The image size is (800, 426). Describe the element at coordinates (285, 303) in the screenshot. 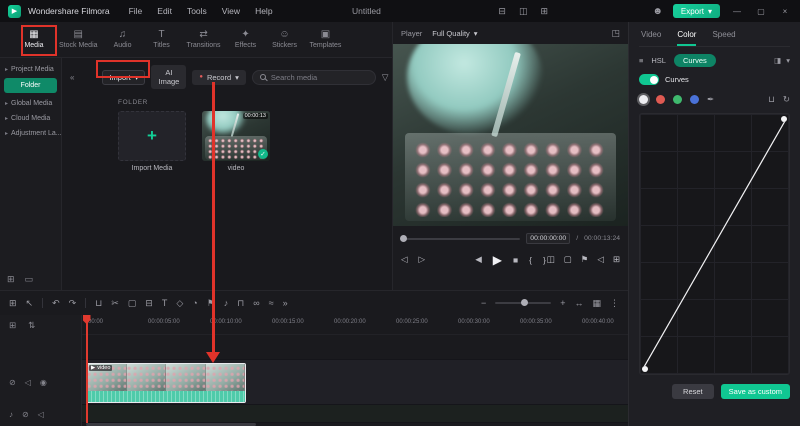

I see `more-tools-icon: »` at that location.